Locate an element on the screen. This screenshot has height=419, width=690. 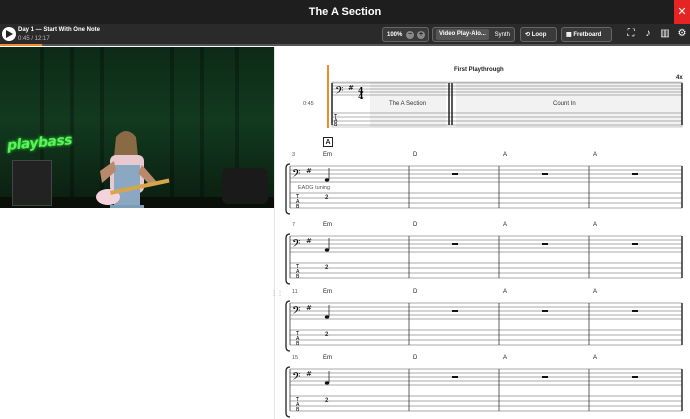
svg-text: B is located at coordinates (298, 410).